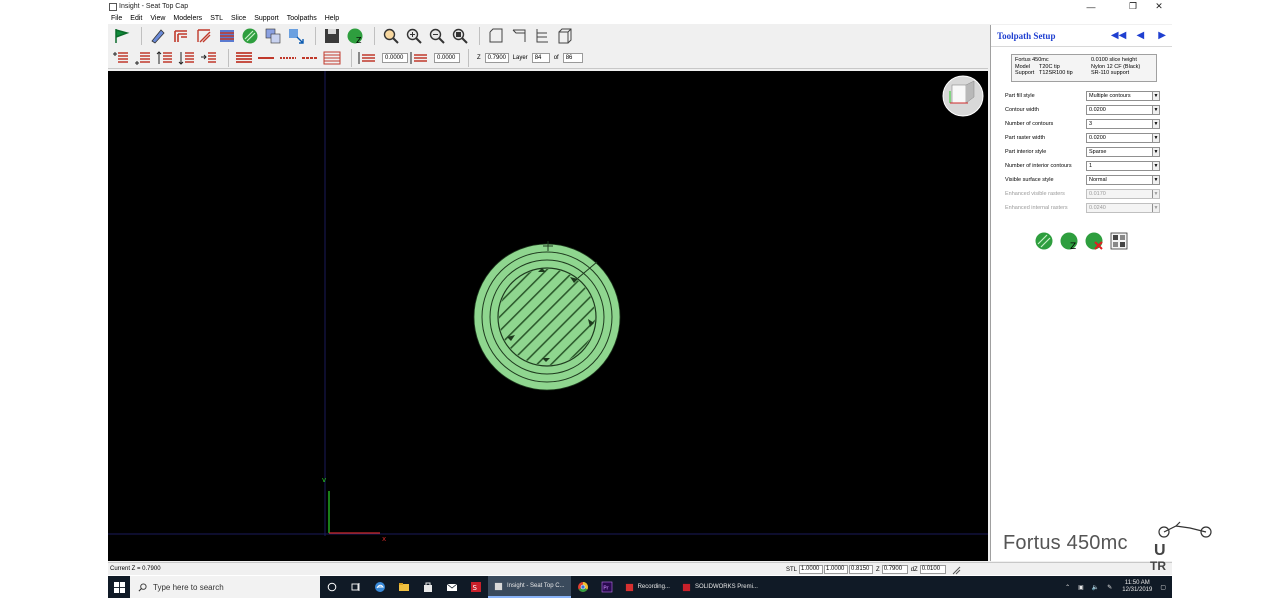  I want to click on view-top-button, so click(519, 36).